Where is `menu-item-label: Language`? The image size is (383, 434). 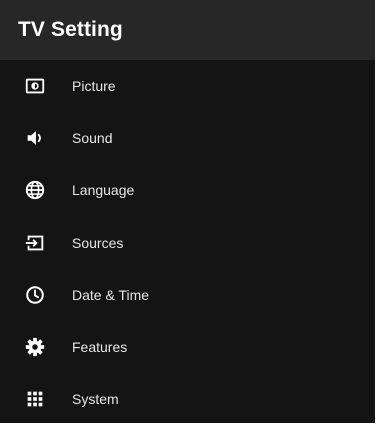
menu-item-label: Language is located at coordinates (103, 190).